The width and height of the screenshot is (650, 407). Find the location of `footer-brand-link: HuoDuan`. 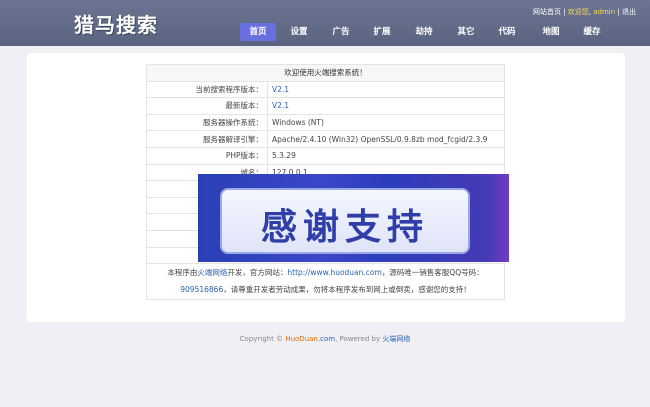

footer-brand-link: HuoDuan is located at coordinates (301, 339).